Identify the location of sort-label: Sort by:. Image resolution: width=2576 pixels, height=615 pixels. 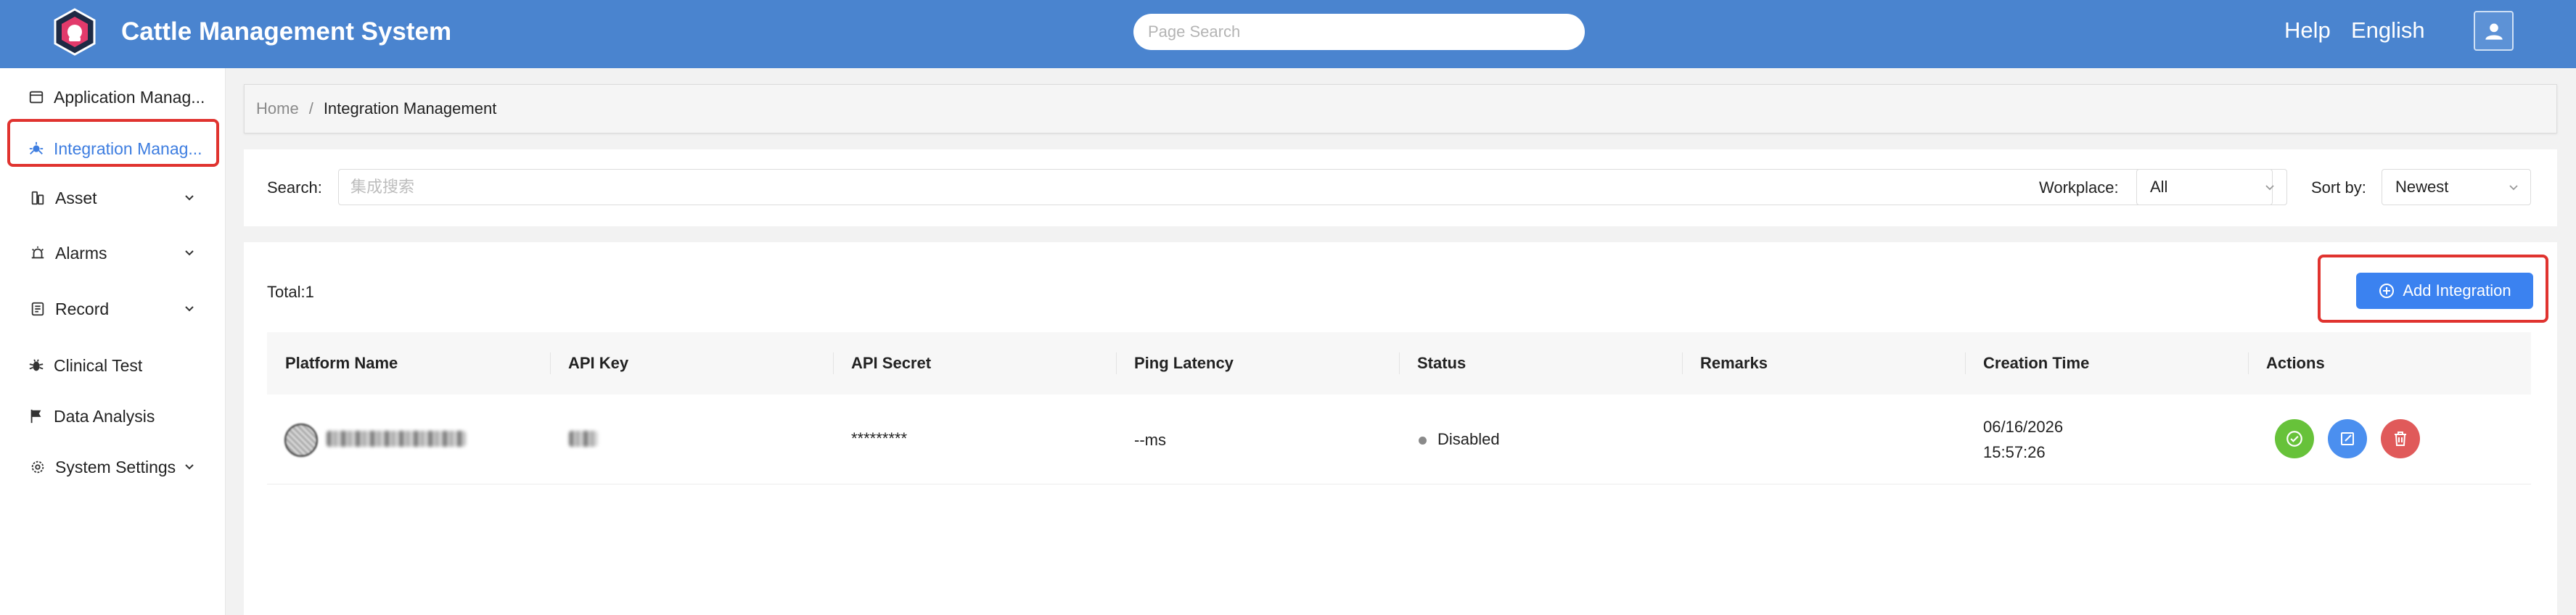
(2338, 188).